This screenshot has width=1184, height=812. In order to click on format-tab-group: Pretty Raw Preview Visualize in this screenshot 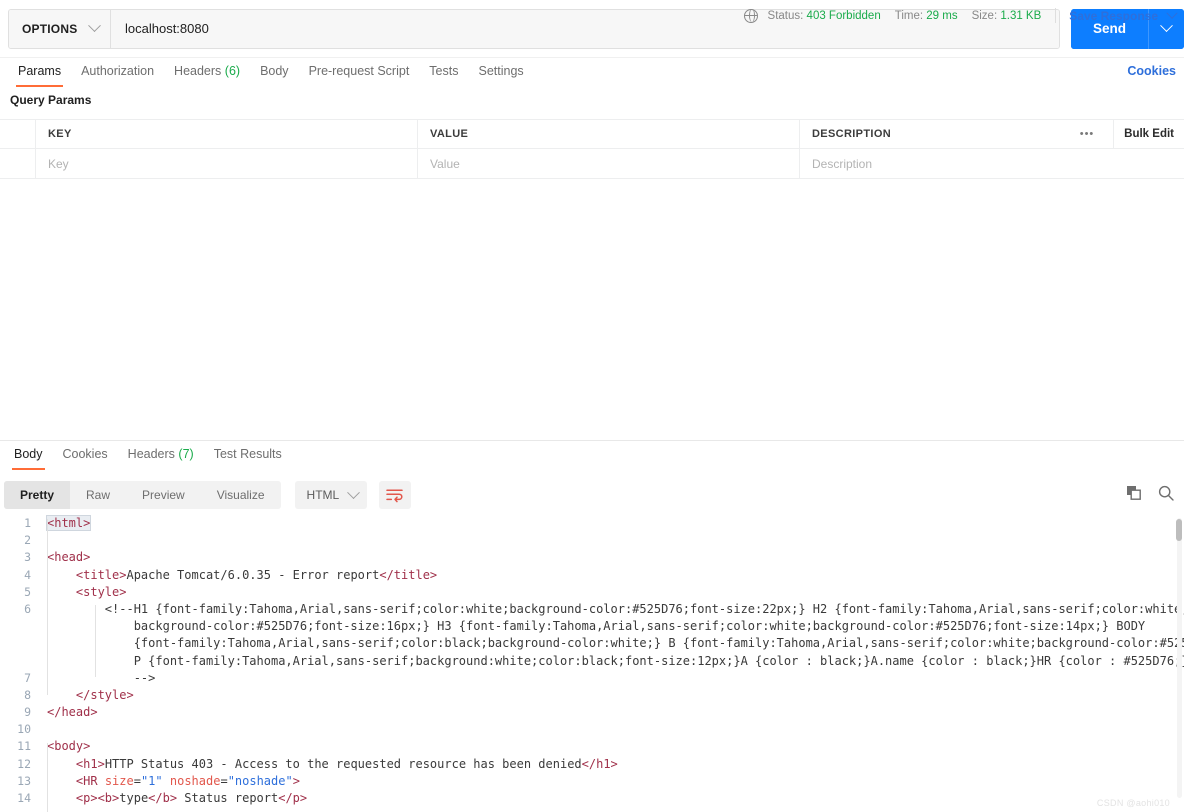, I will do `click(142, 495)`.